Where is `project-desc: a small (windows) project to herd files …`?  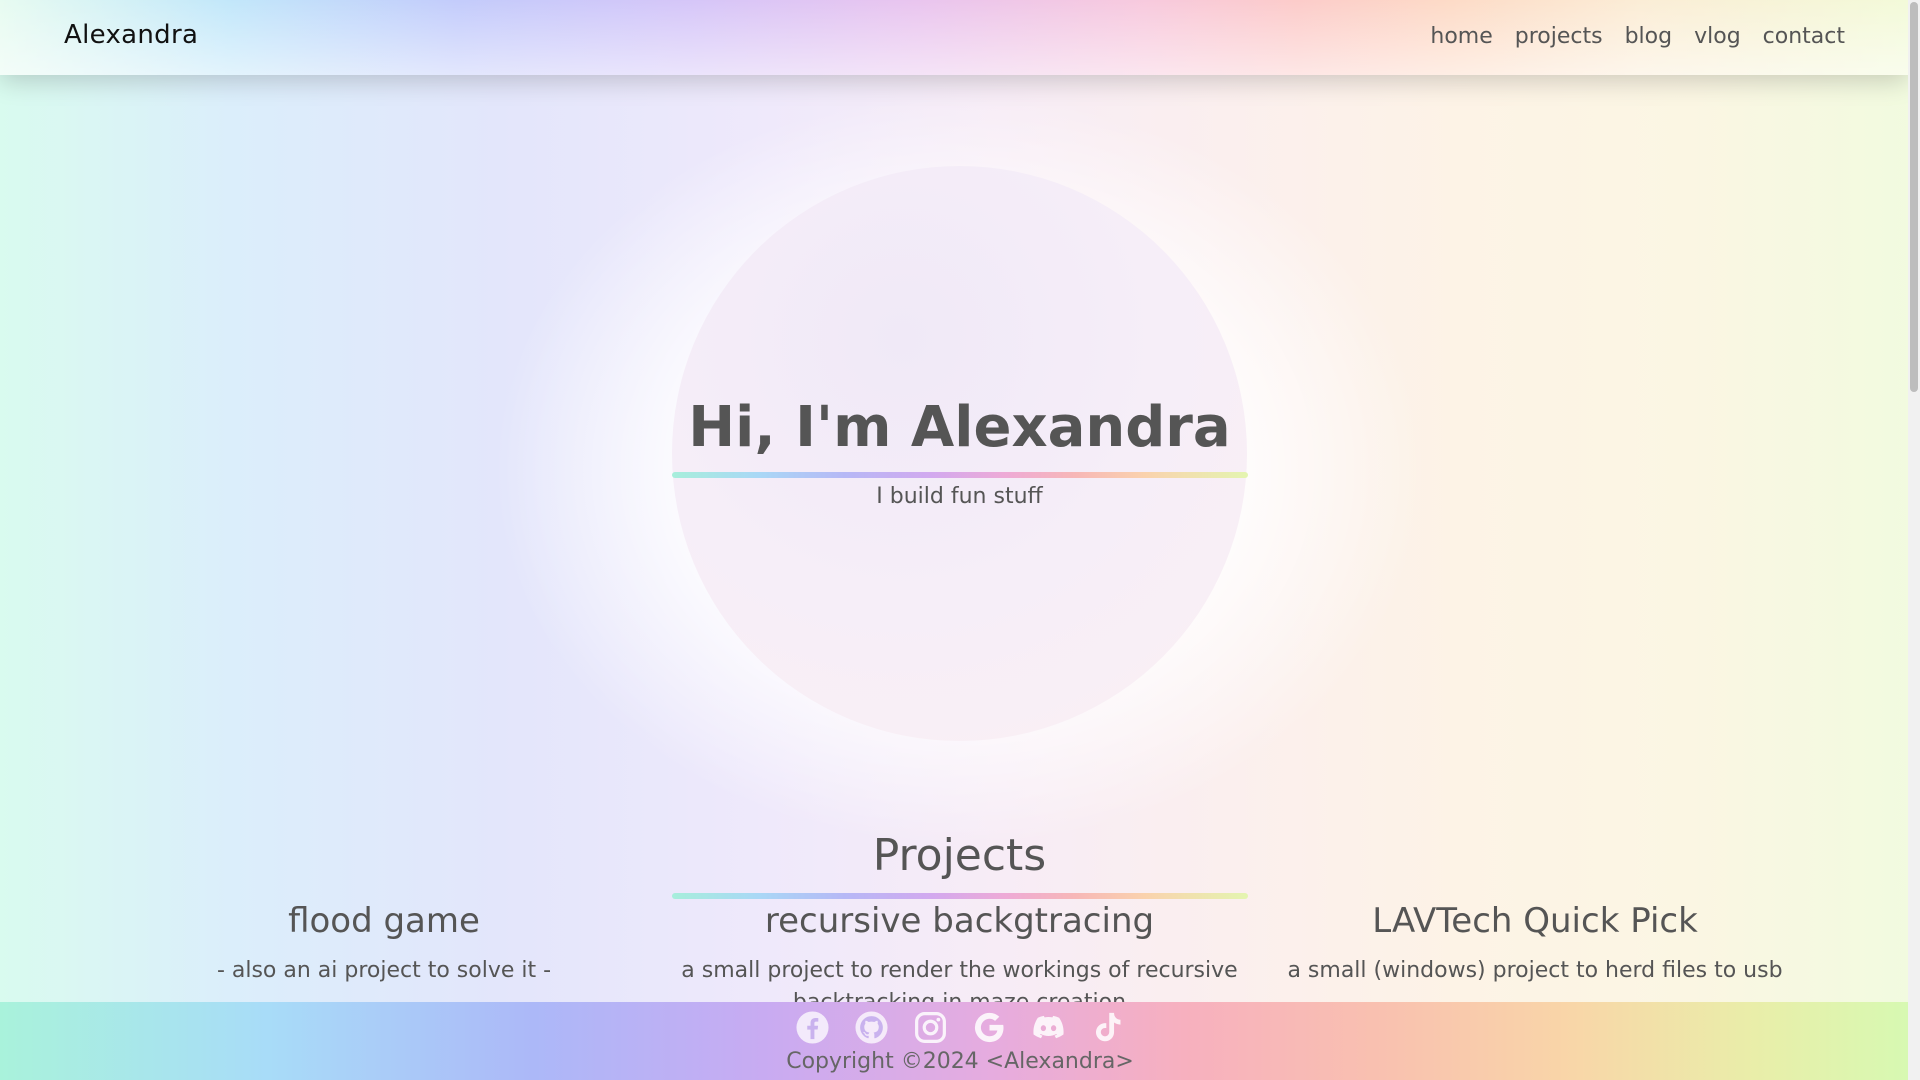
project-desc: a small (windows) project to herd files … is located at coordinates (1535, 970).